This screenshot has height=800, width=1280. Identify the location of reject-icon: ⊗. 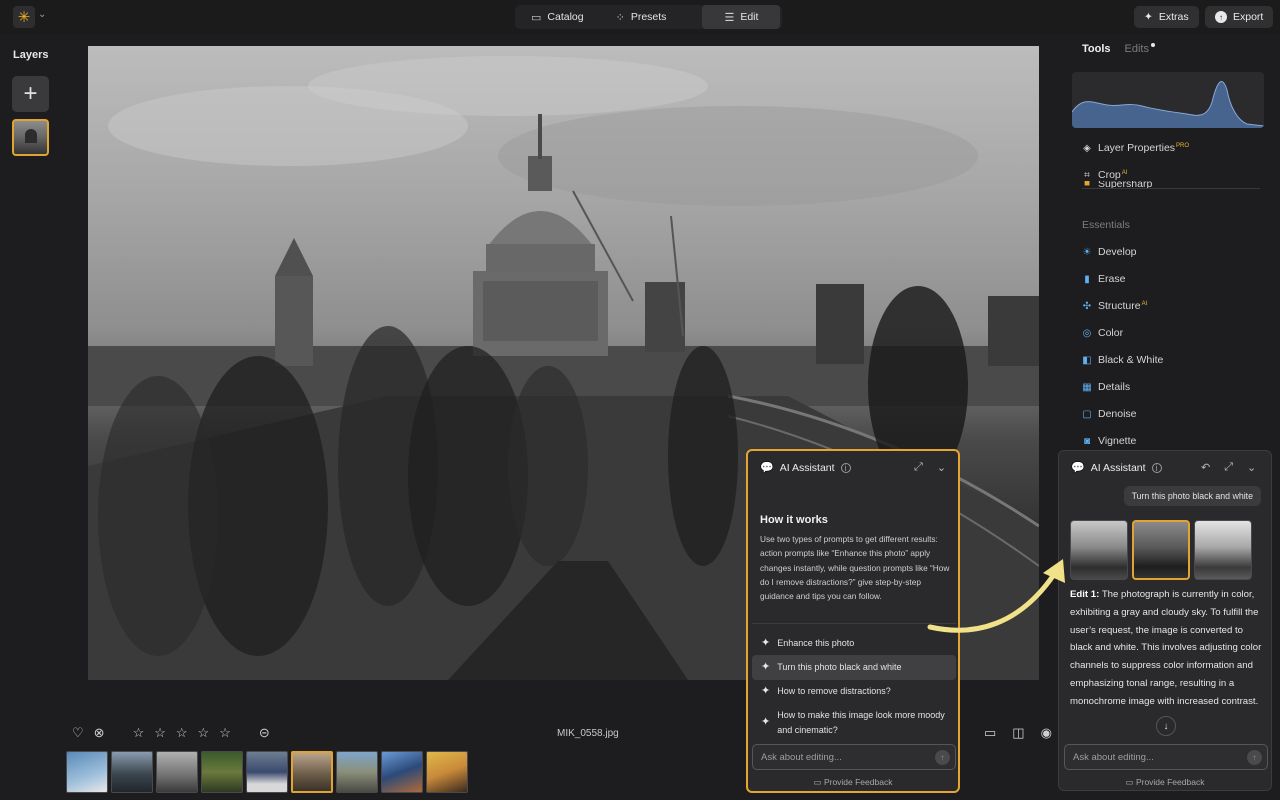
(99, 733).